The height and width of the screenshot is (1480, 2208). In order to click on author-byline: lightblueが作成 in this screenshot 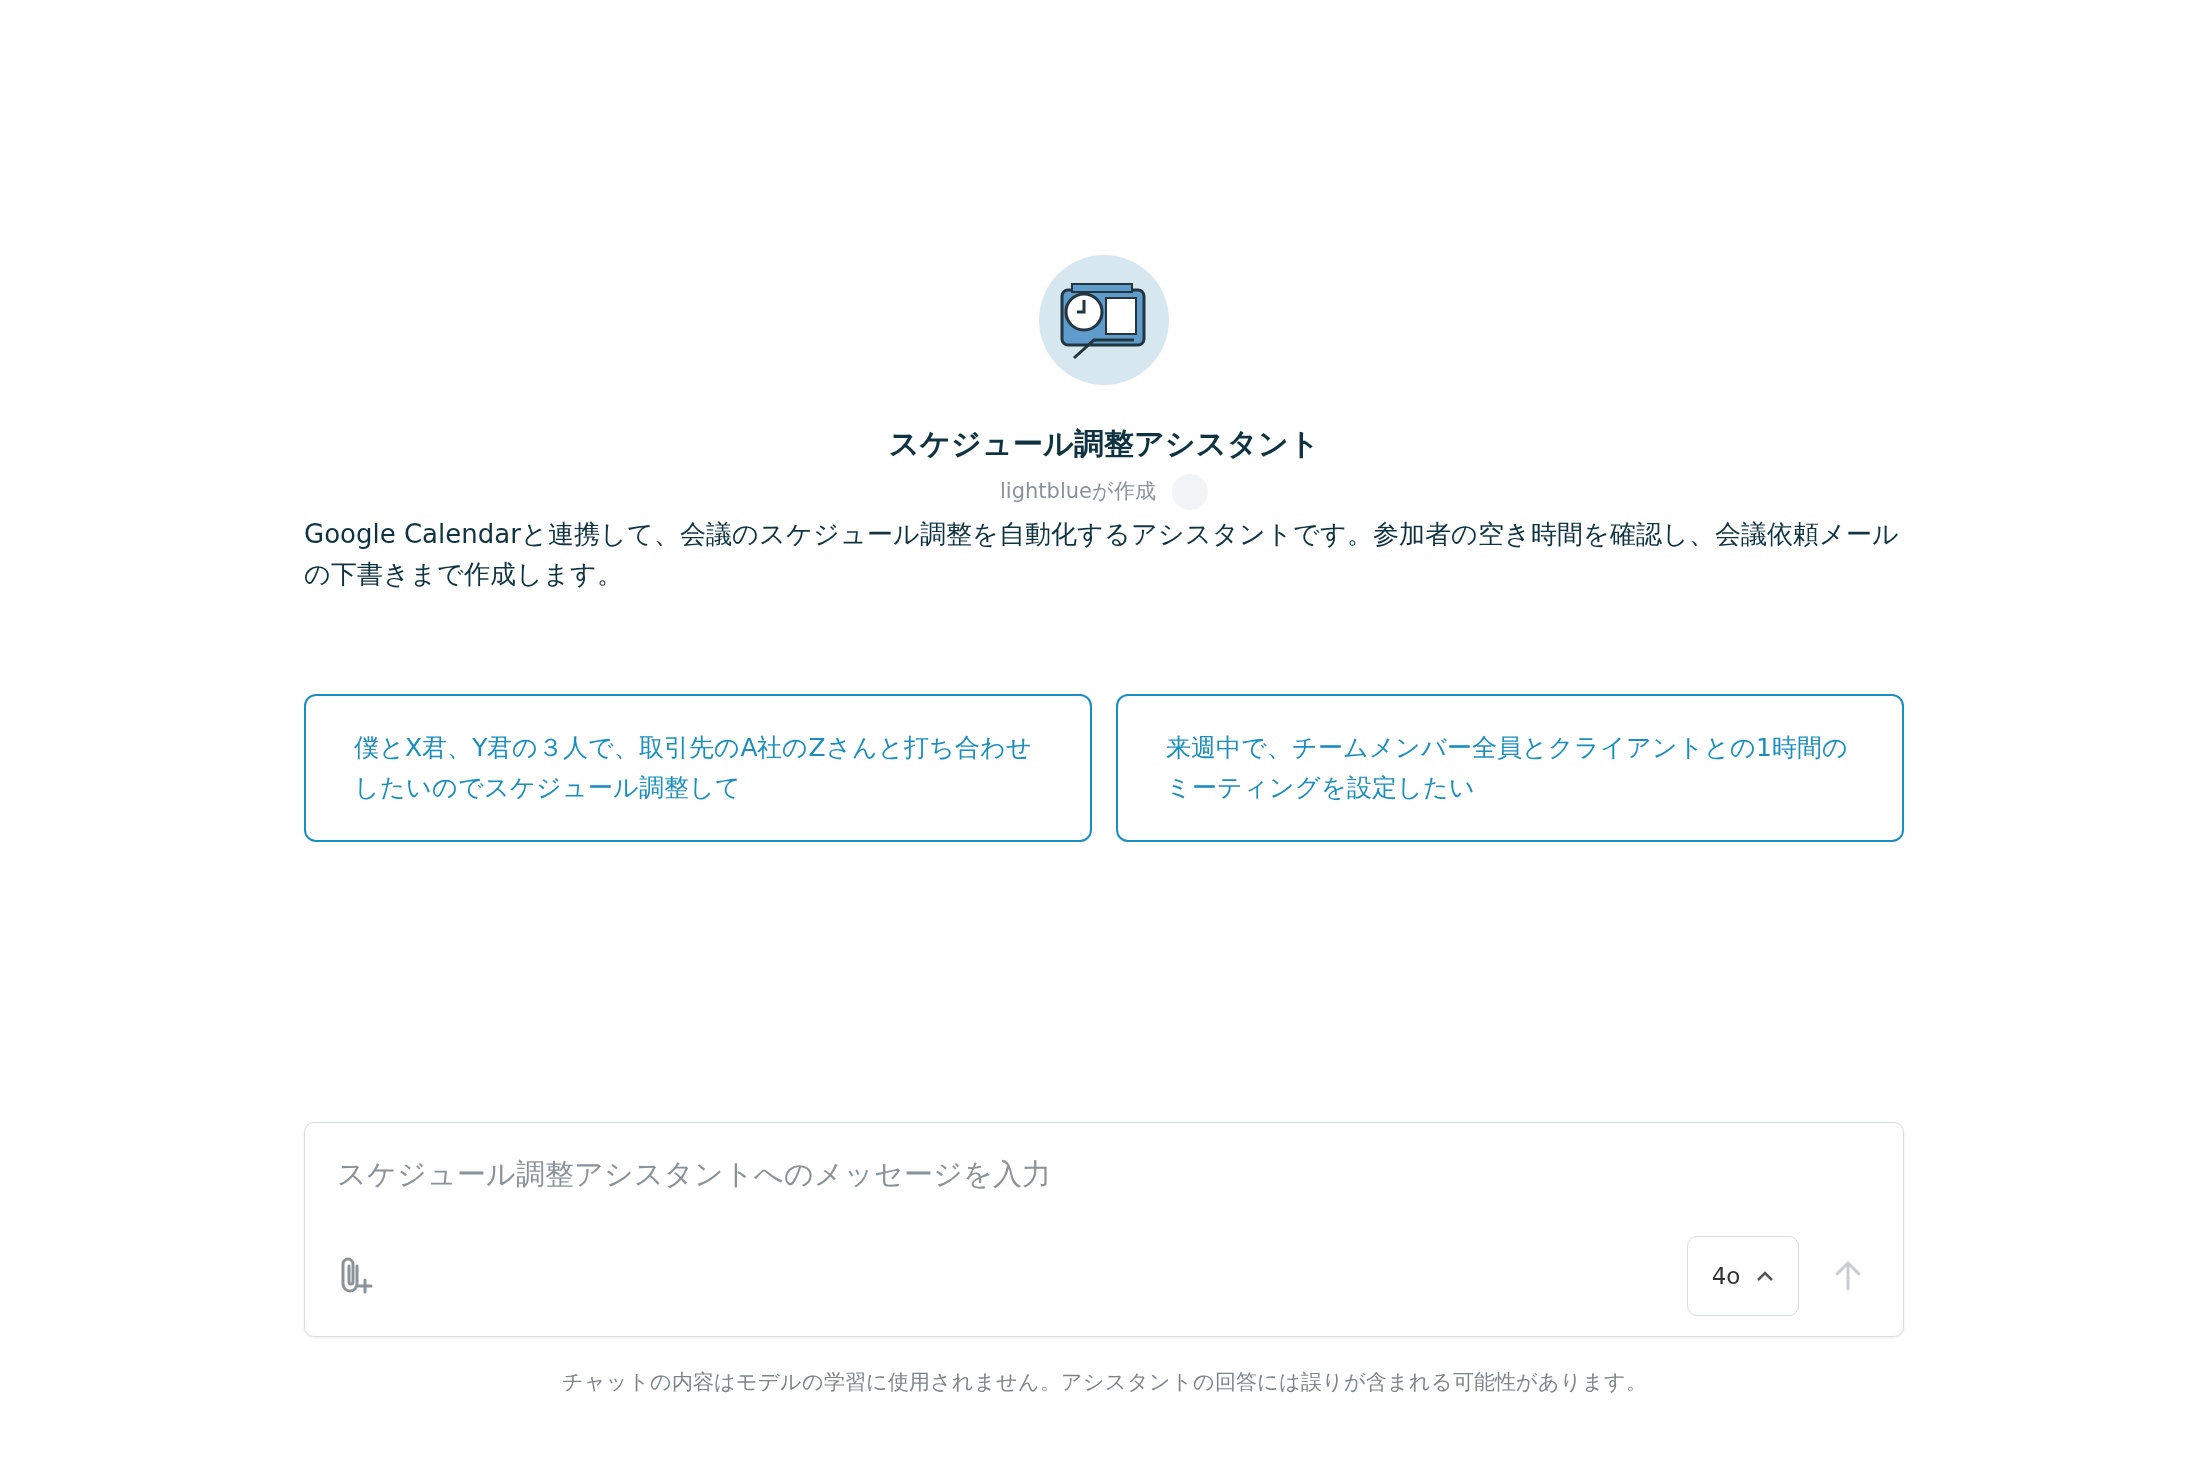, I will do `click(1078, 492)`.